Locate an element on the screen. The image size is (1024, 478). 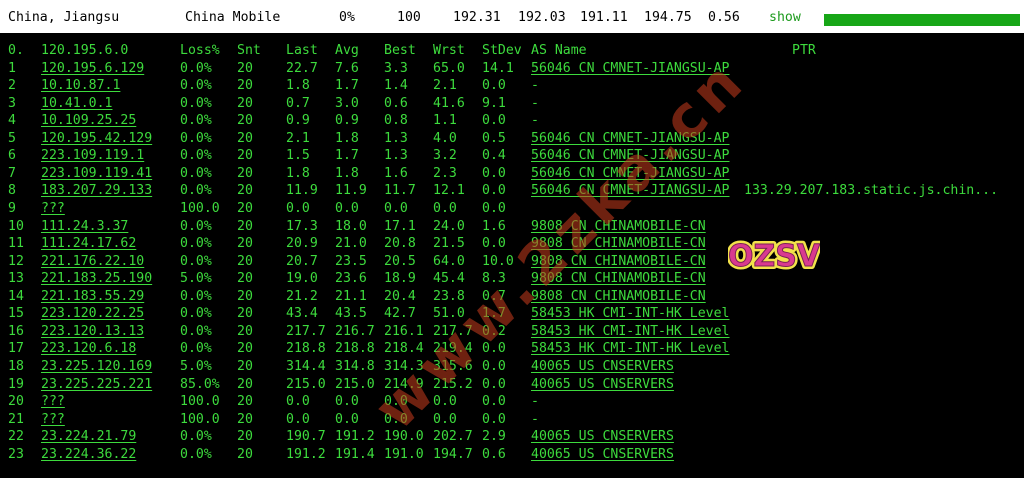
hop-wrst: 65.0 is located at coordinates (449, 68).